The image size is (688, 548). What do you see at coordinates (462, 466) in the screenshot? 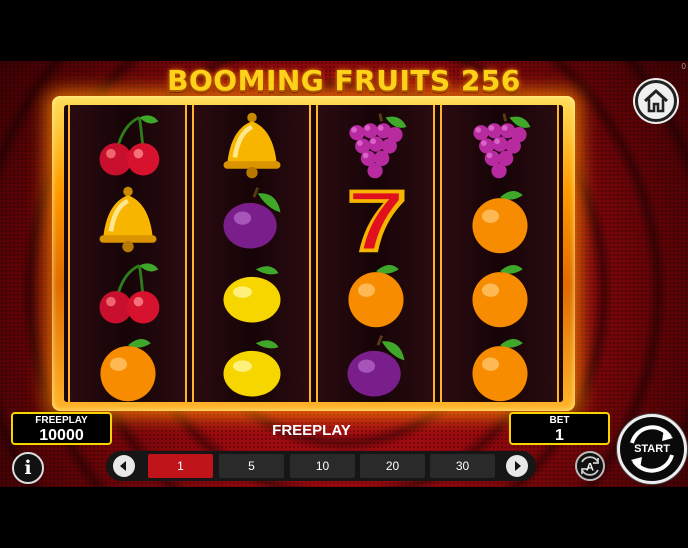
I see `bet-option-30: 30` at bounding box center [462, 466].